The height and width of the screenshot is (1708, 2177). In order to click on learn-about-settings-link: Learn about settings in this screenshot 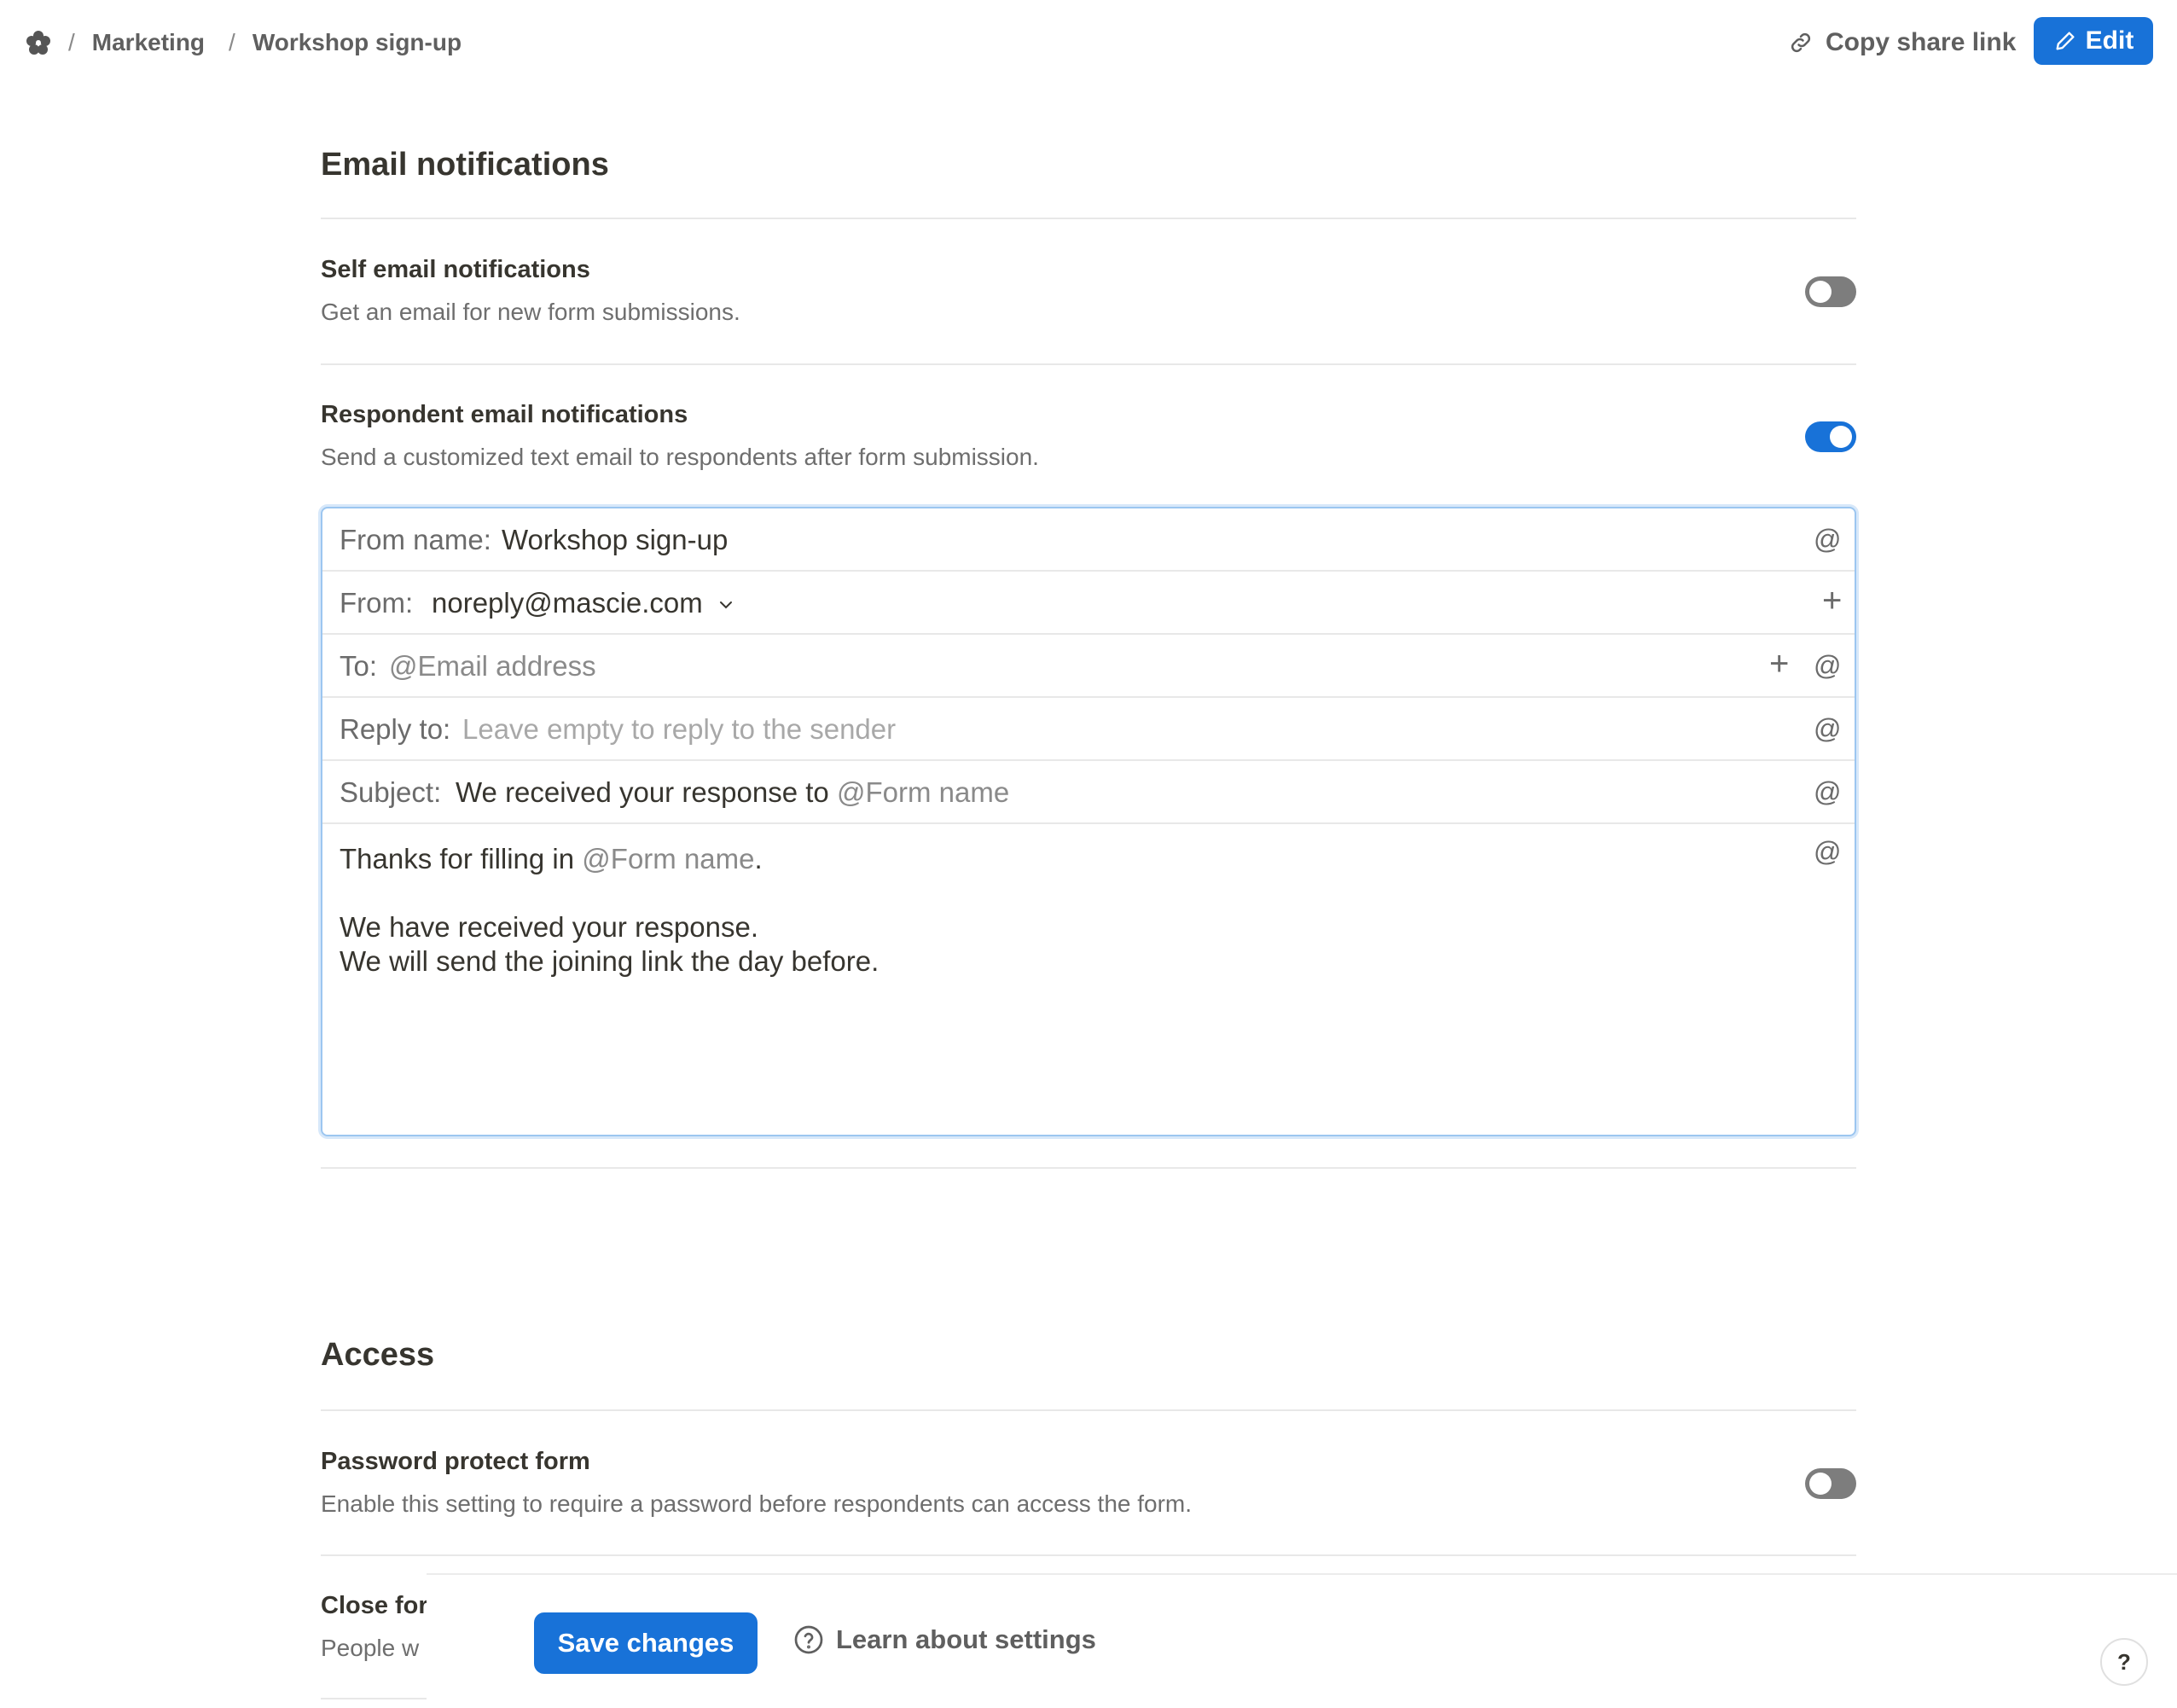, I will do `click(945, 1639)`.